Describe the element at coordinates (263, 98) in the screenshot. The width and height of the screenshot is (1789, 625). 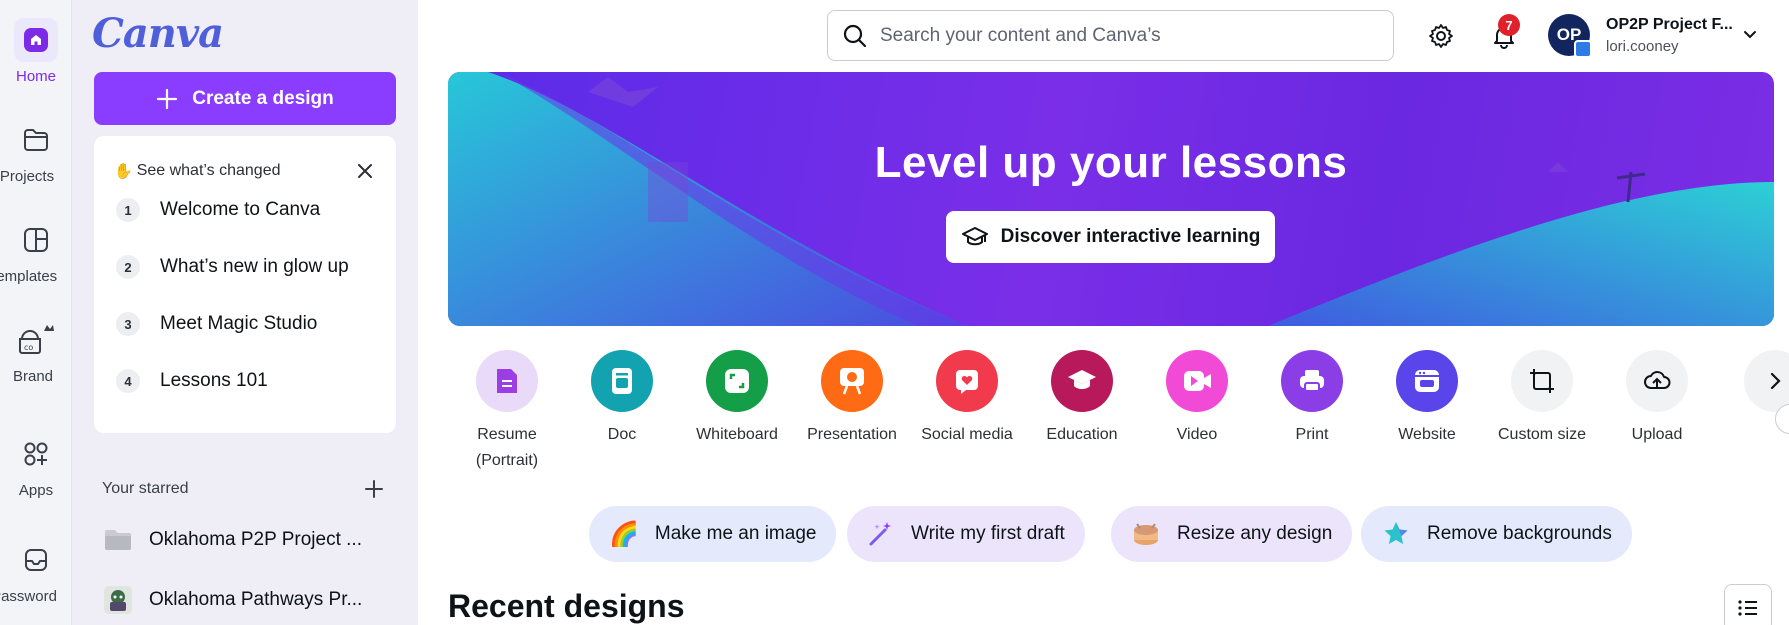
I see `create-design-label: Create a design` at that location.